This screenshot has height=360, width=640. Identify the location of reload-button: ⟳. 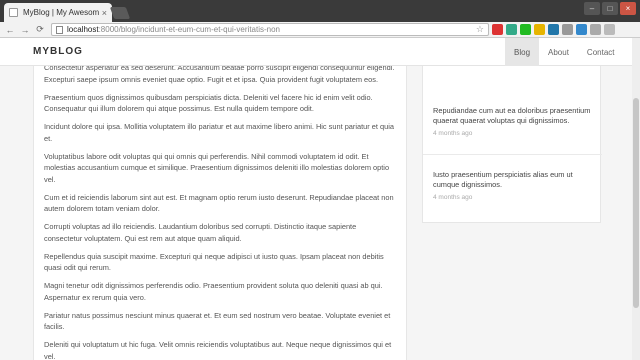
(40, 30).